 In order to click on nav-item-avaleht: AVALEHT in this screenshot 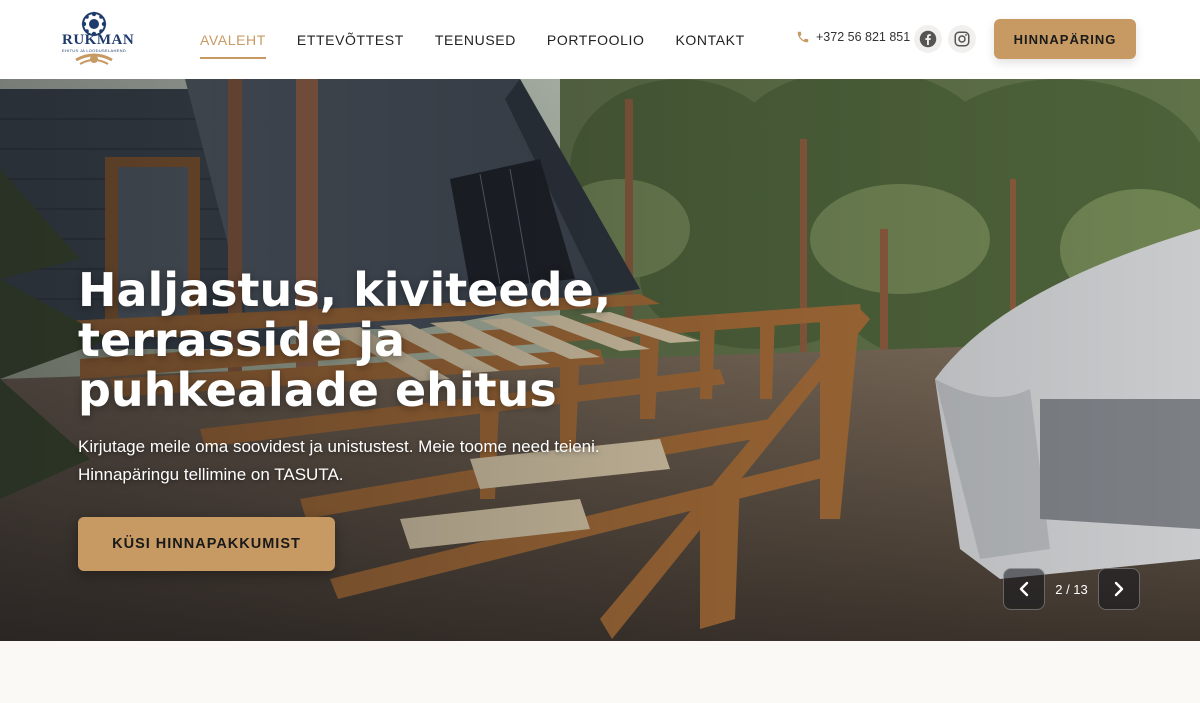, I will do `click(233, 39)`.